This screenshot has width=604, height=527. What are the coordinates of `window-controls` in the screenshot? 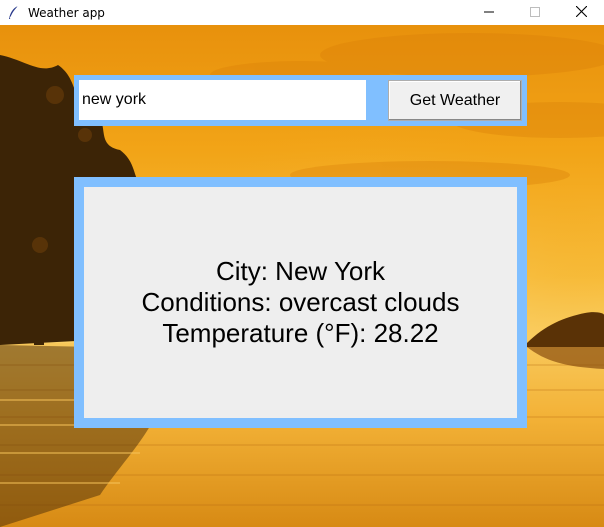 It's located at (535, 12).